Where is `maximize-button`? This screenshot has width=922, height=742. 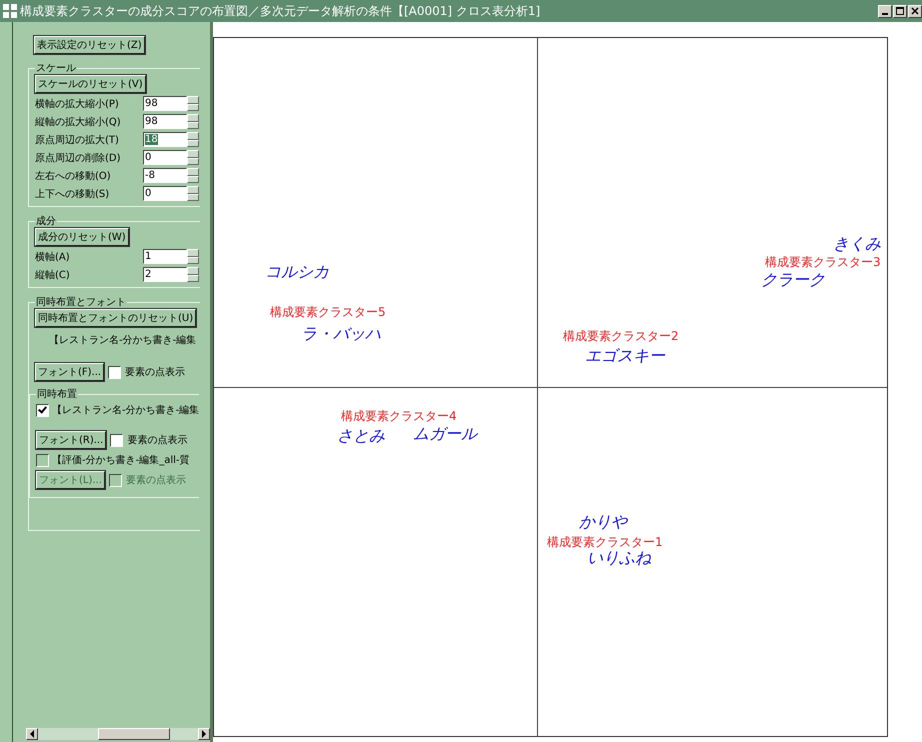
maximize-button is located at coordinates (900, 11).